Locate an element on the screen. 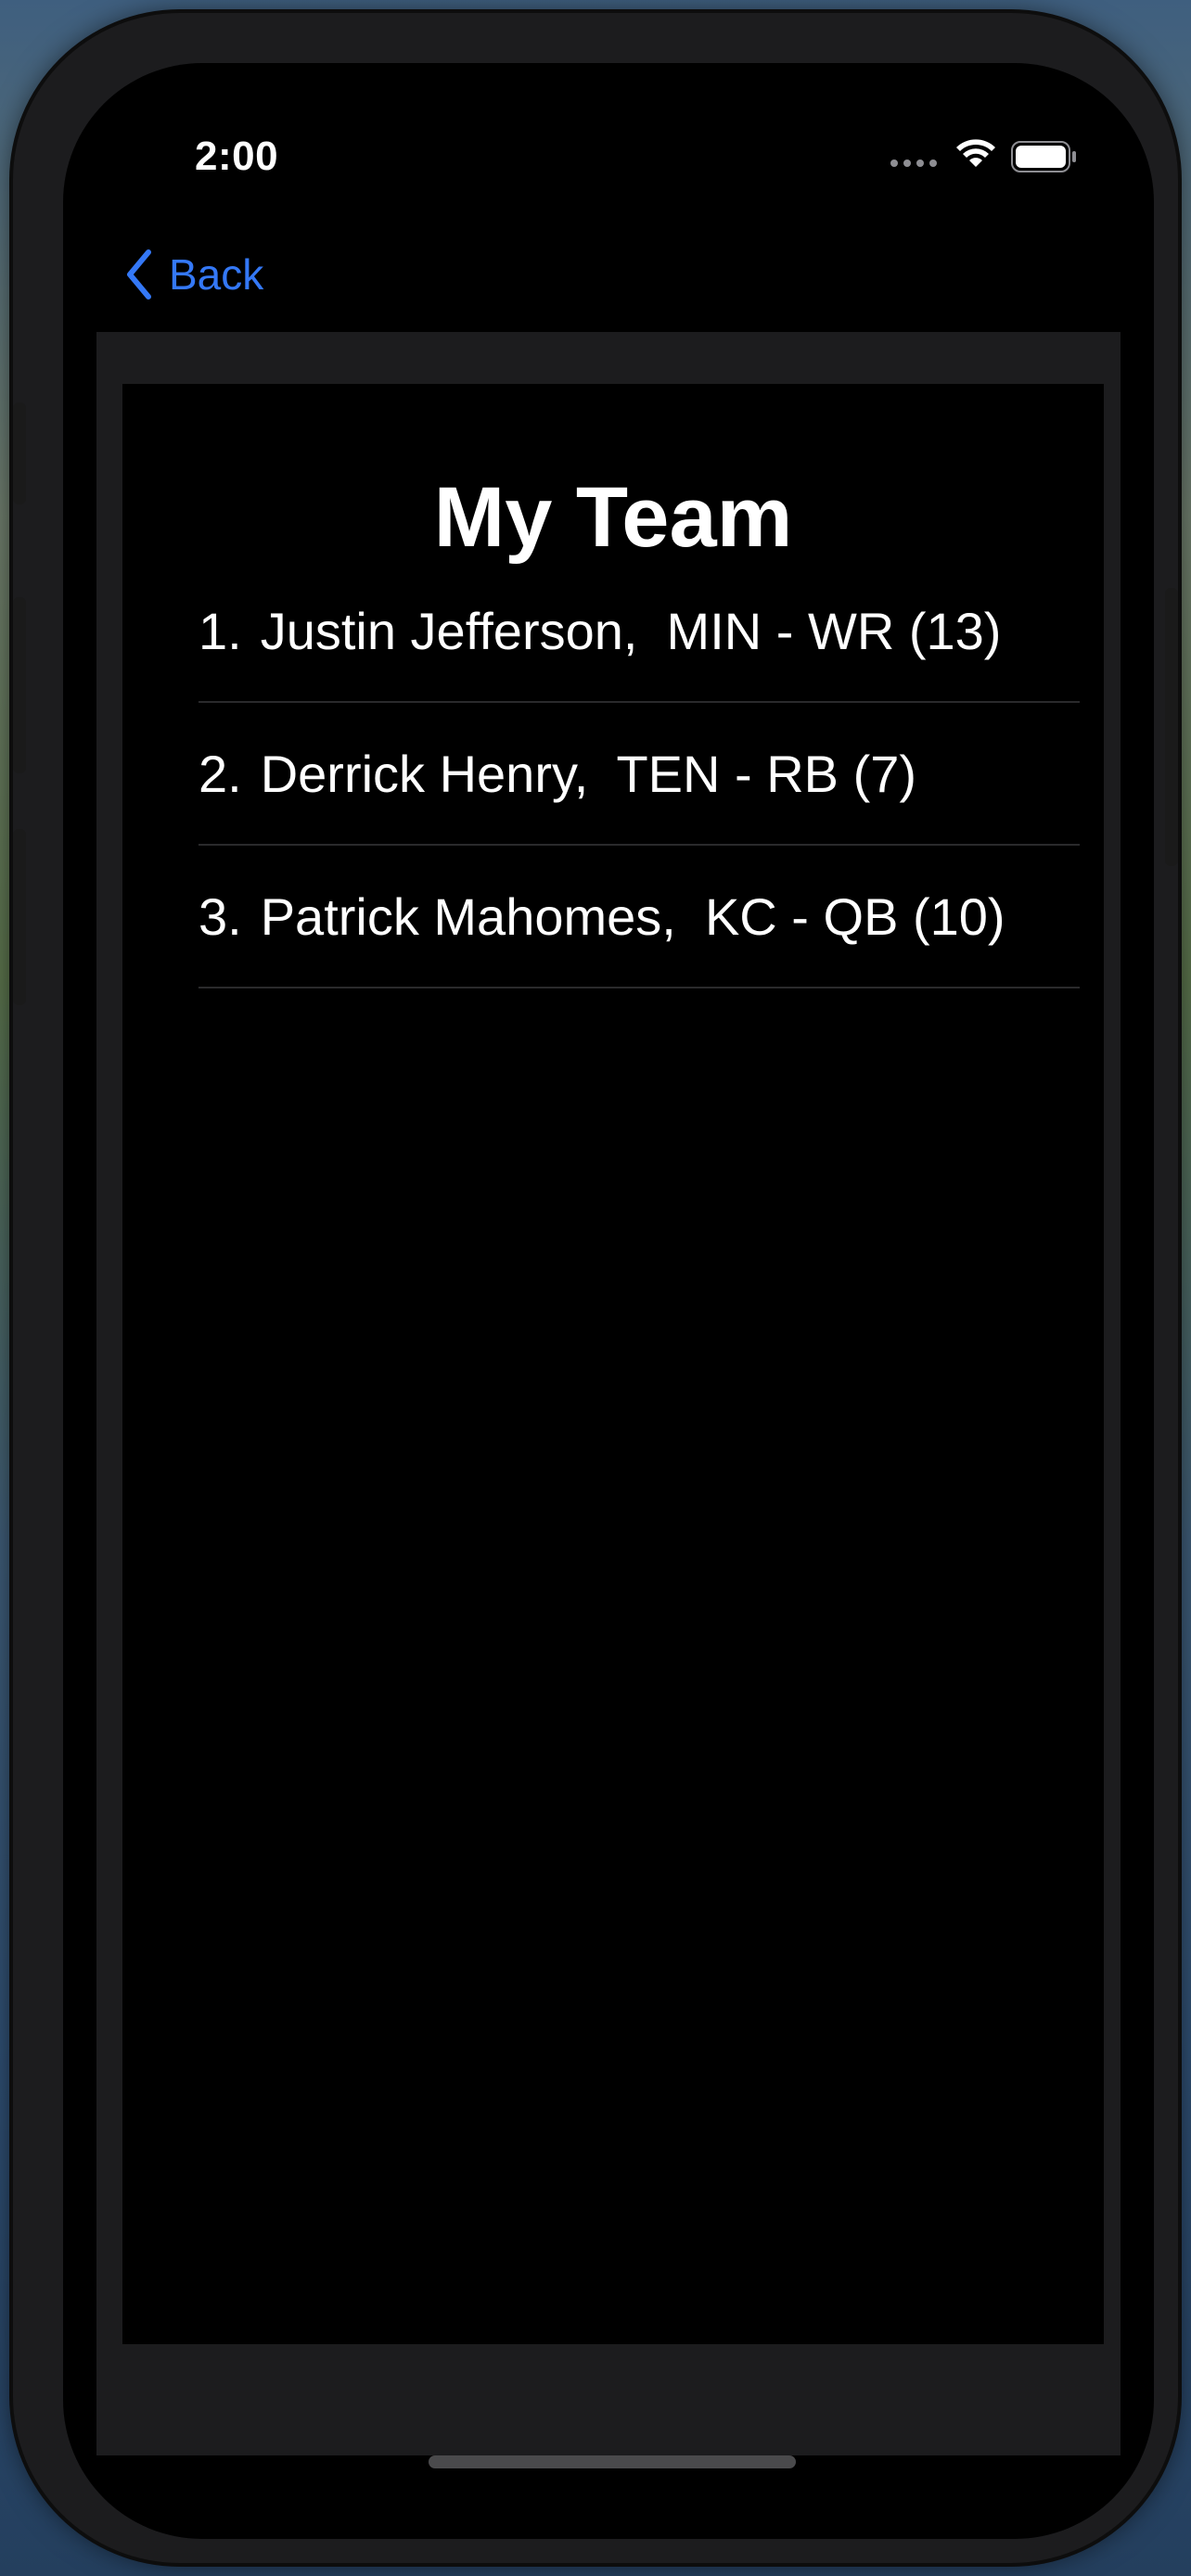 This screenshot has height=2576, width=1191. team-row: 3. Patrick Mahomes, KC - QB (10) is located at coordinates (639, 917).